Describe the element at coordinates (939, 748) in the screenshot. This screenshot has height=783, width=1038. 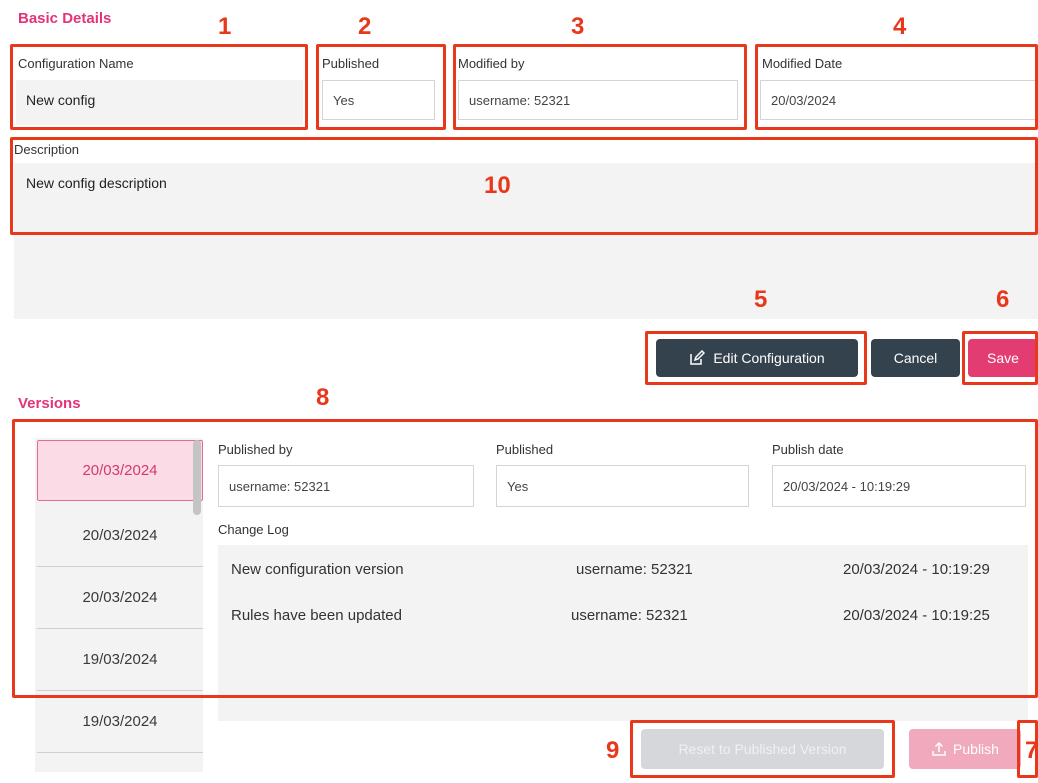
I see `upload-icon` at that location.